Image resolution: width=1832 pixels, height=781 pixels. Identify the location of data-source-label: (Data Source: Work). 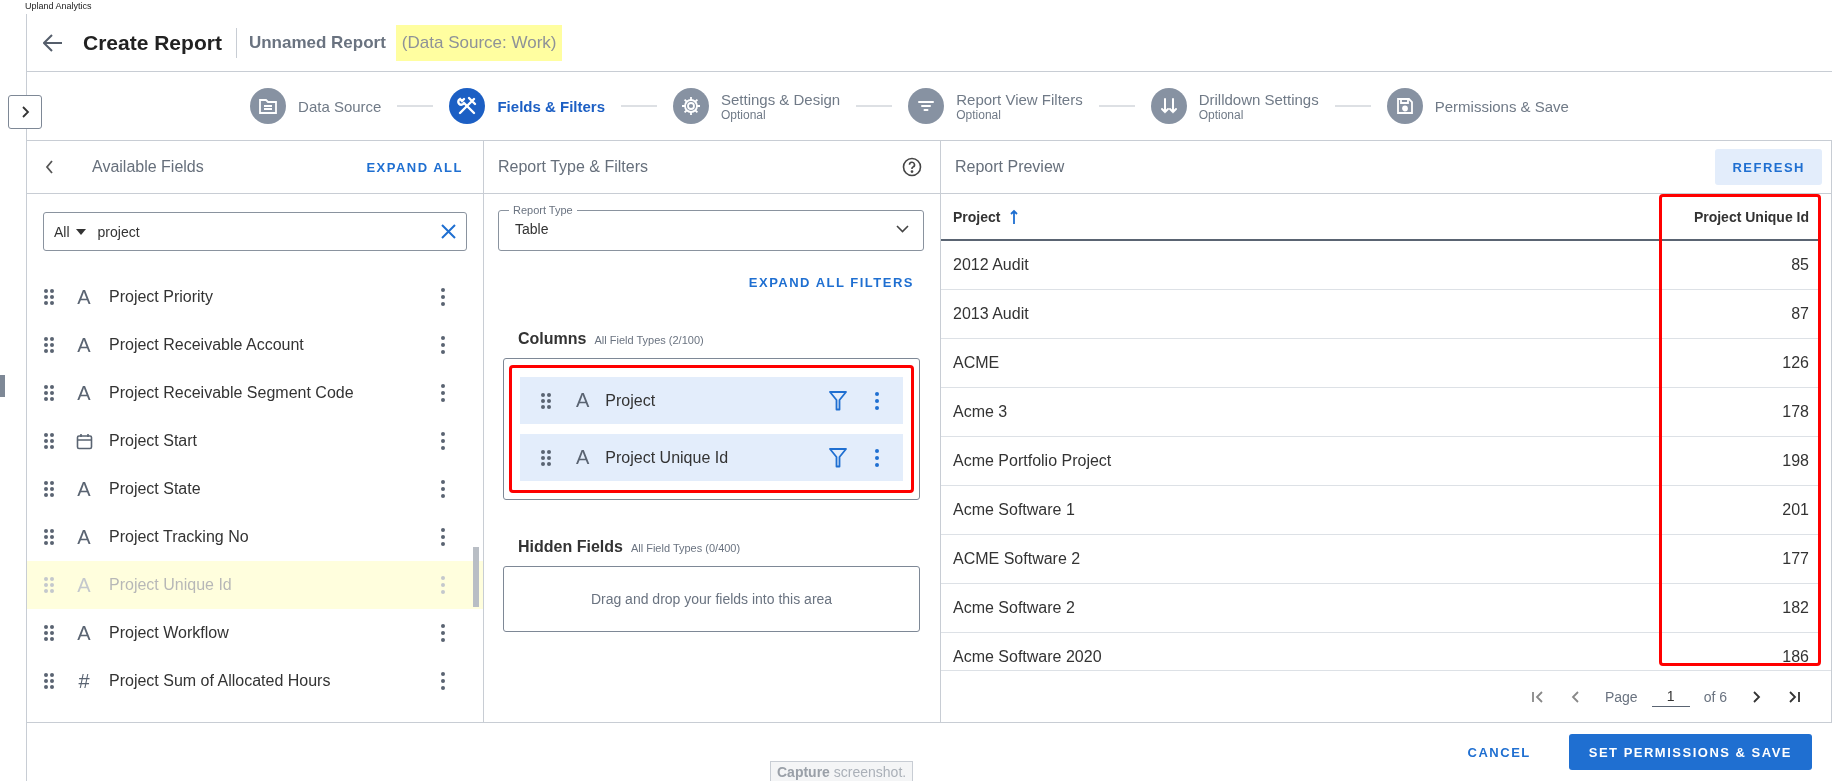
(479, 42).